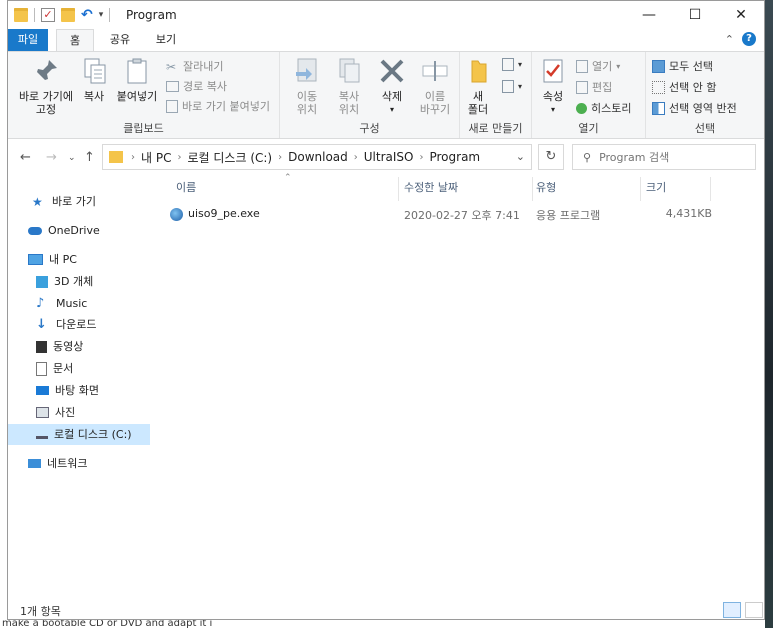 This screenshot has height=628, width=773. Describe the element at coordinates (67, 463) in the screenshot. I see `nav-network-label: 네트워크` at that location.